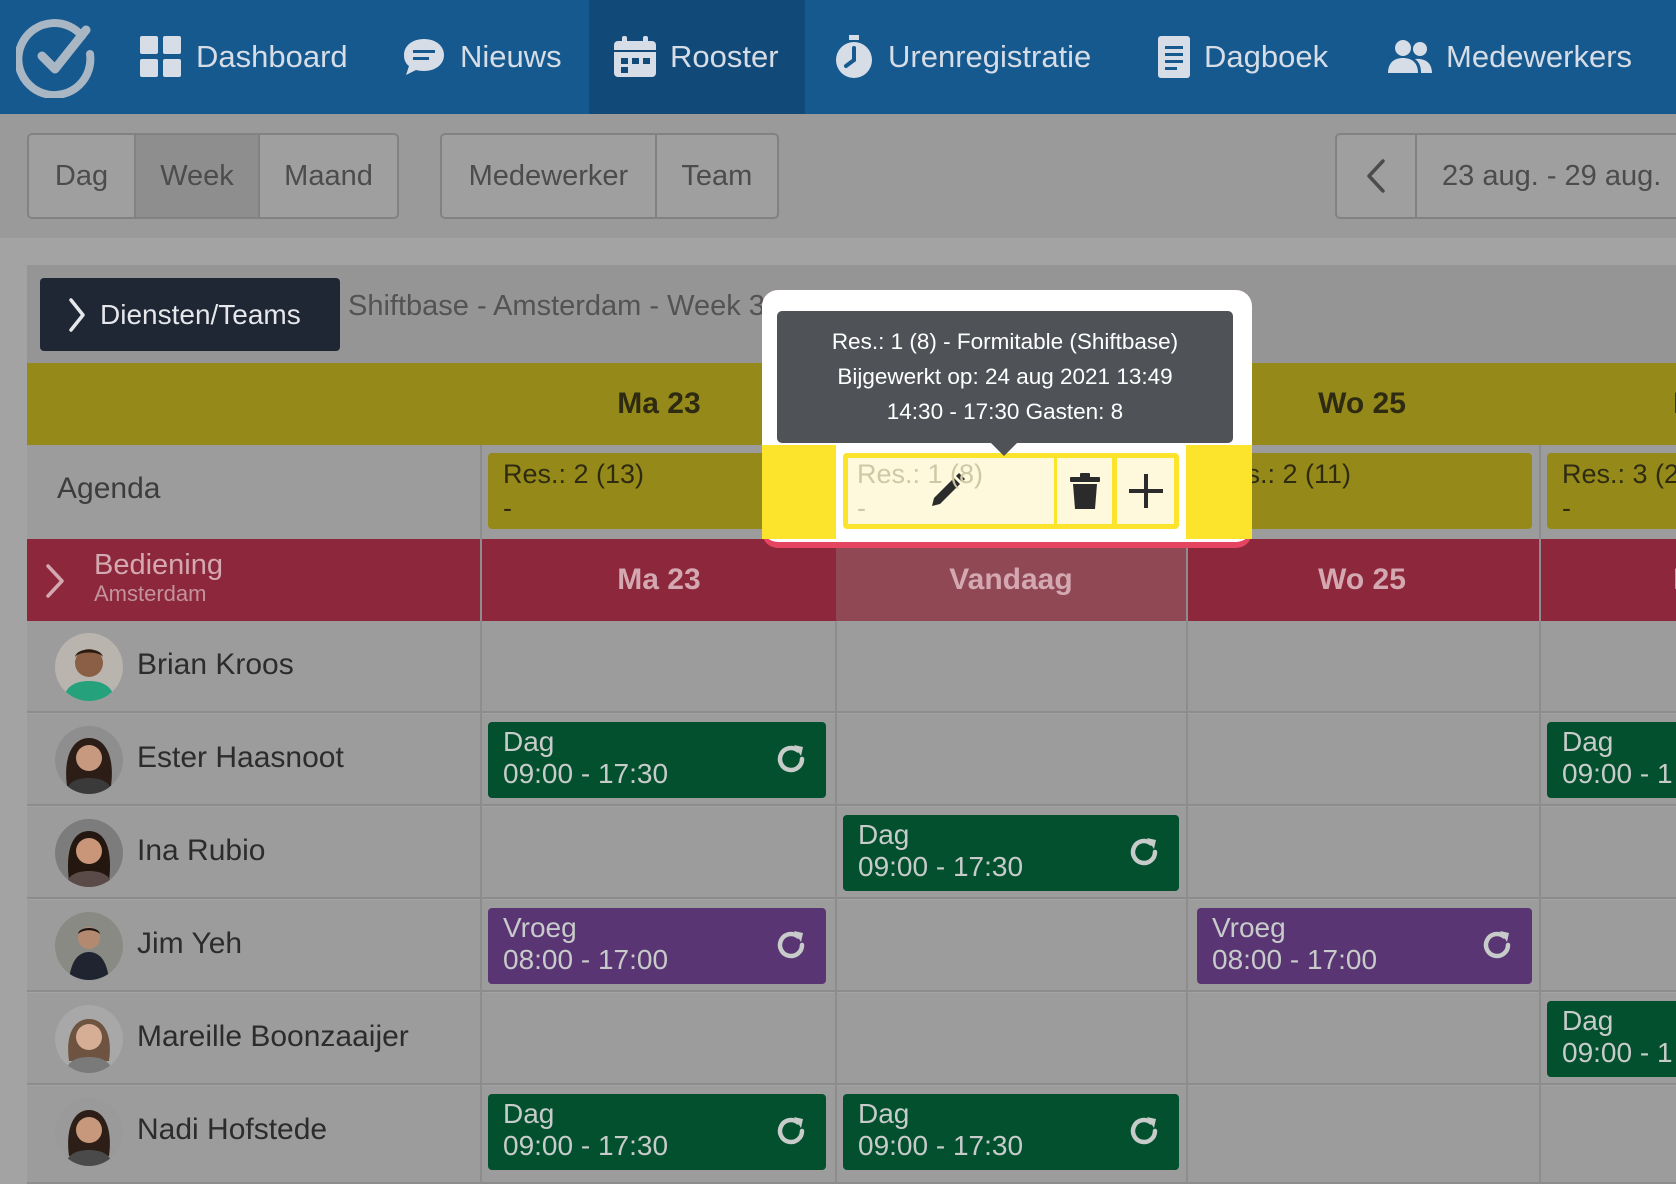 The image size is (1676, 1184). What do you see at coordinates (160, 56) in the screenshot?
I see `dashboard-grid-icon` at bounding box center [160, 56].